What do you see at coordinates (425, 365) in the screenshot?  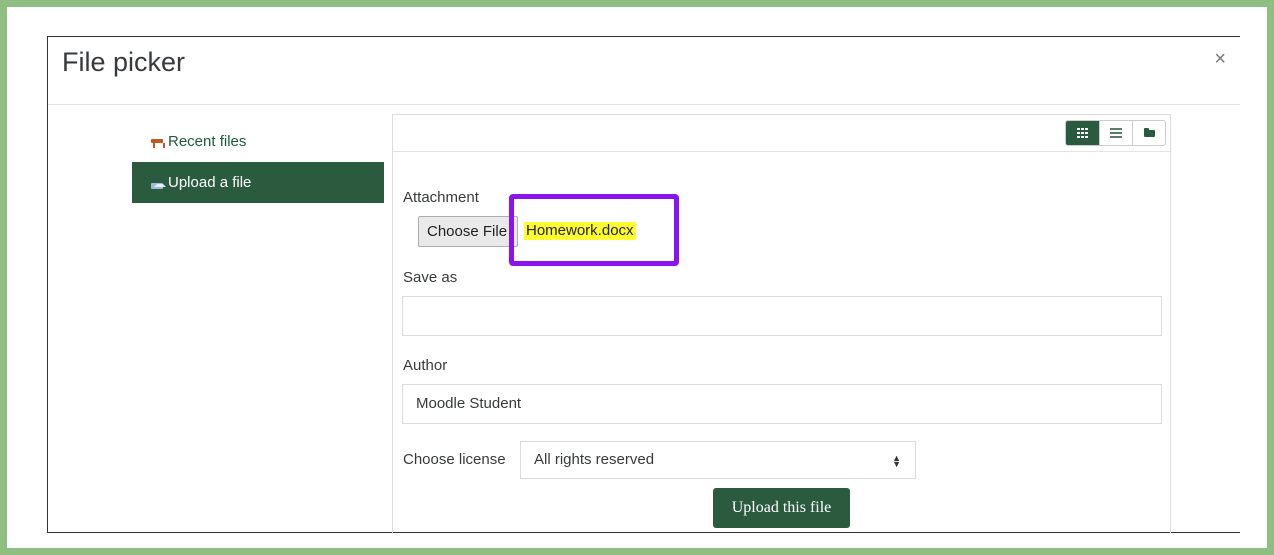 I see `author-label: Author` at bounding box center [425, 365].